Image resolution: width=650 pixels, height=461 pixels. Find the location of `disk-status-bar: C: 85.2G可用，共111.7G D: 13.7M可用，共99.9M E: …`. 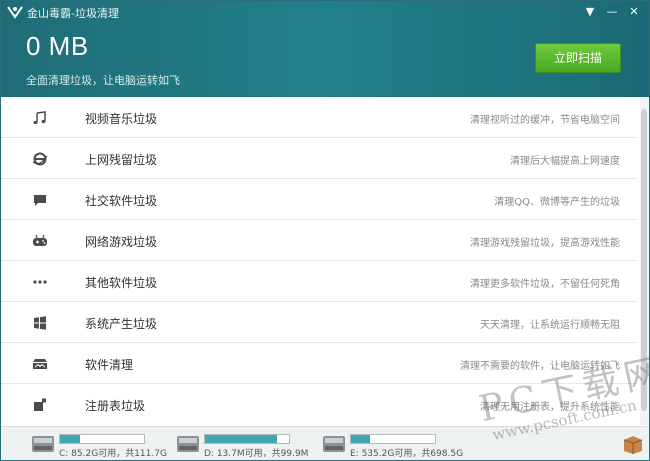

disk-status-bar: C: 85.2G可用，共111.7G D: 13.7M可用，共99.9M E: … is located at coordinates (325, 443).